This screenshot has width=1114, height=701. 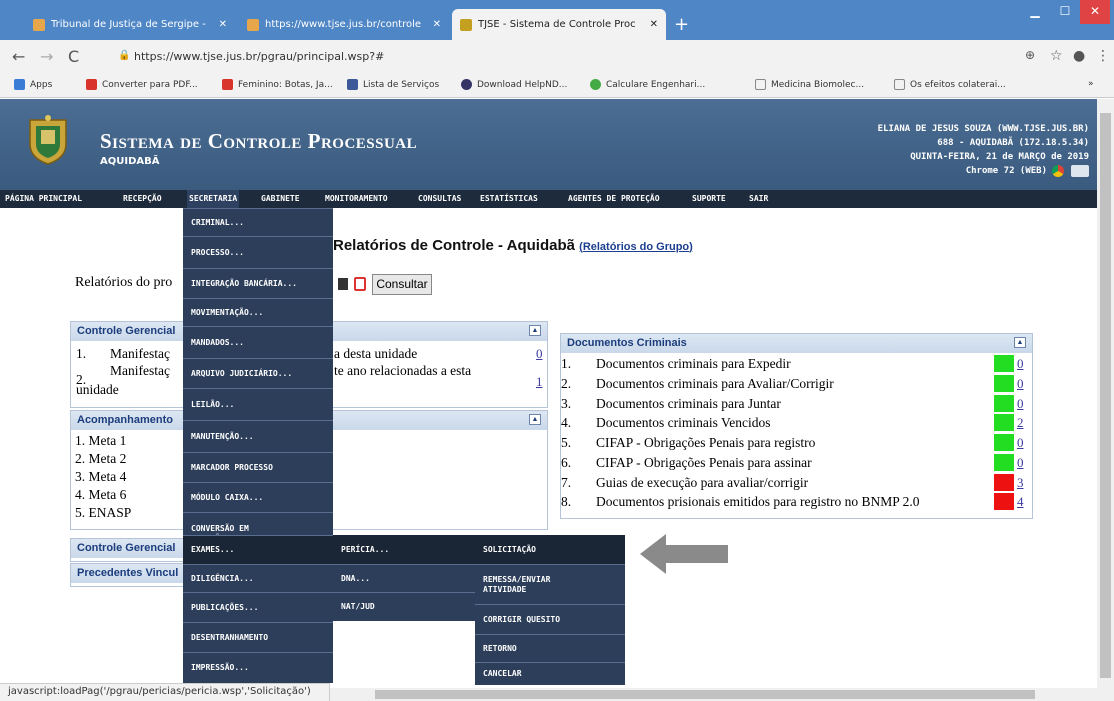 I want to click on horizontal-scrollbar, so click(x=713, y=694).